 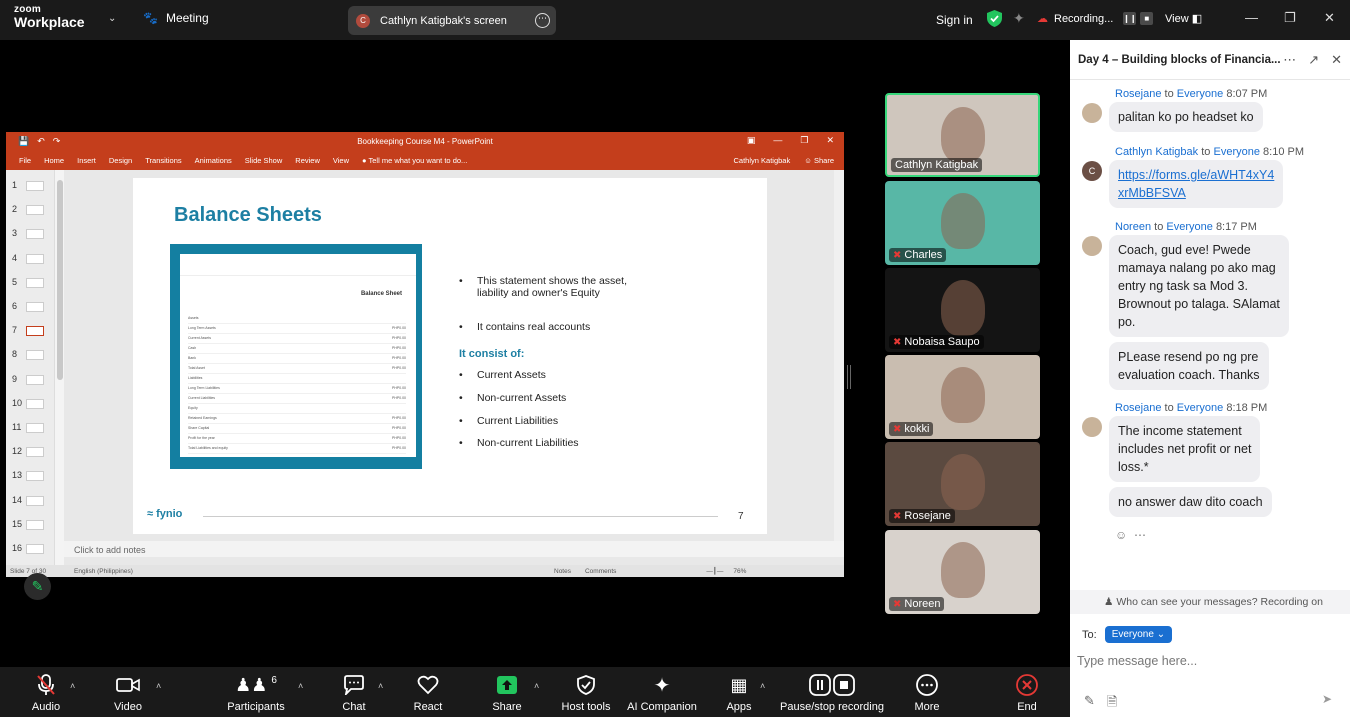 What do you see at coordinates (586, 693) in the screenshot?
I see `host-tools-button: Host tools` at bounding box center [586, 693].